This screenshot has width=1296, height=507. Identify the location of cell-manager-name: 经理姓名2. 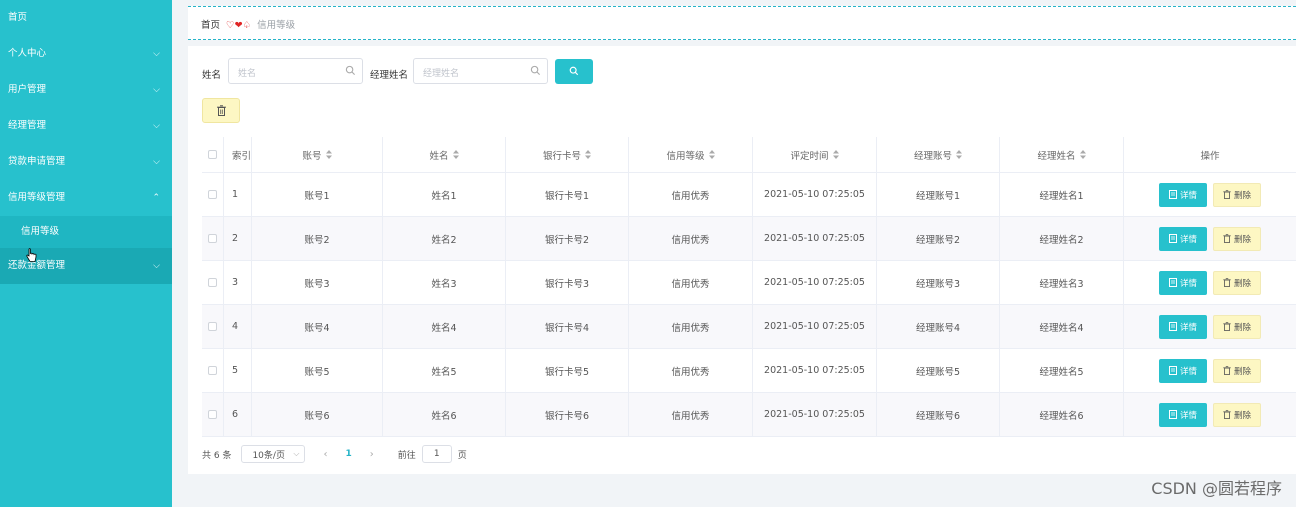
(1062, 238).